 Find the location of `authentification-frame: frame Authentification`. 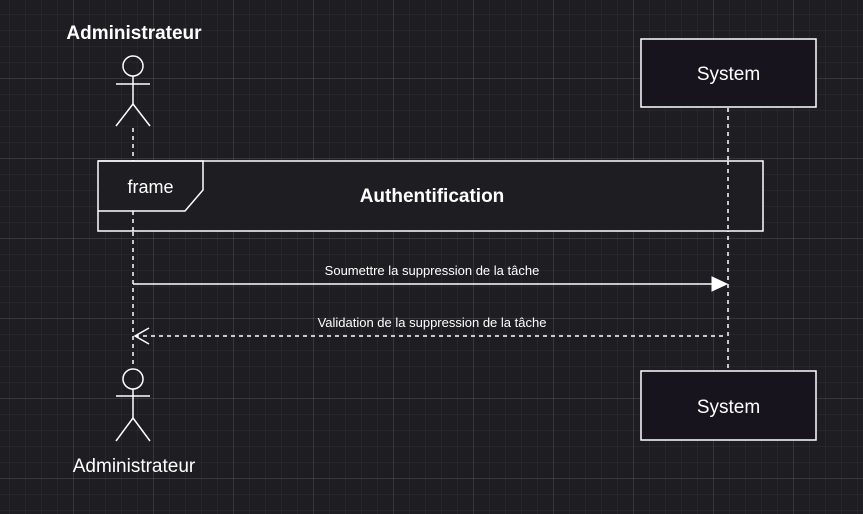

authentification-frame: frame Authentification is located at coordinates (430, 196).